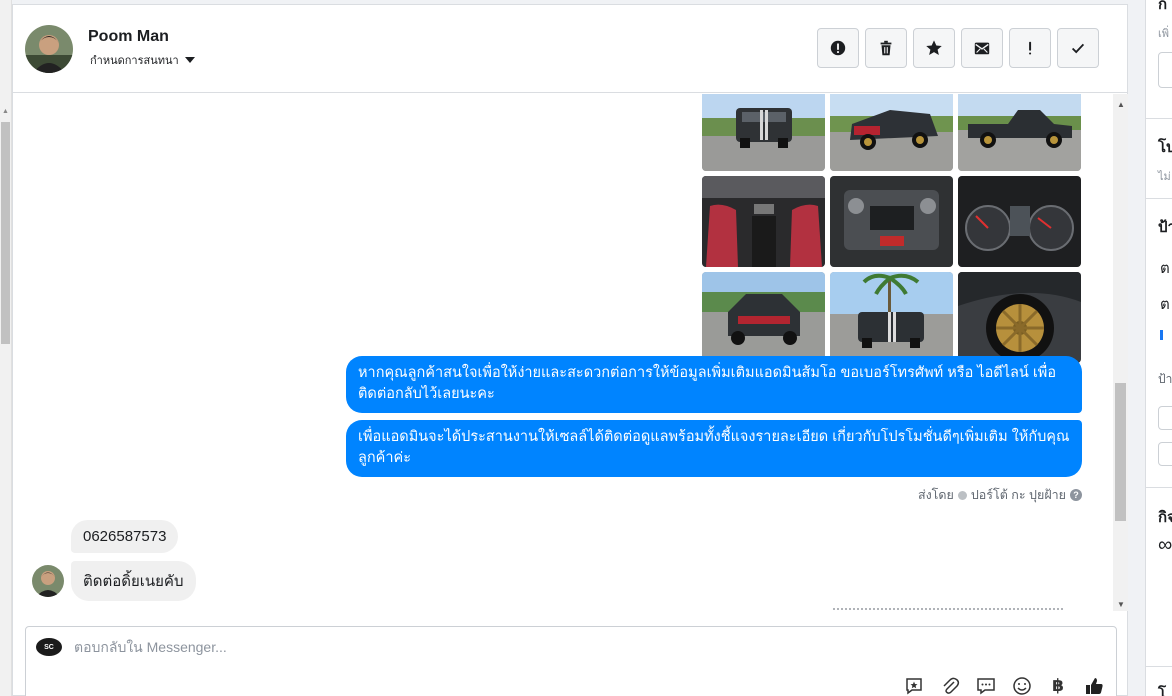 Image resolution: width=1172 pixels, height=696 pixels. I want to click on customer-info-sidebar: ก เพิ่ โป ไม่ ป้า ต ต ป้า กิจ ∞ โ, so click(1158, 348).